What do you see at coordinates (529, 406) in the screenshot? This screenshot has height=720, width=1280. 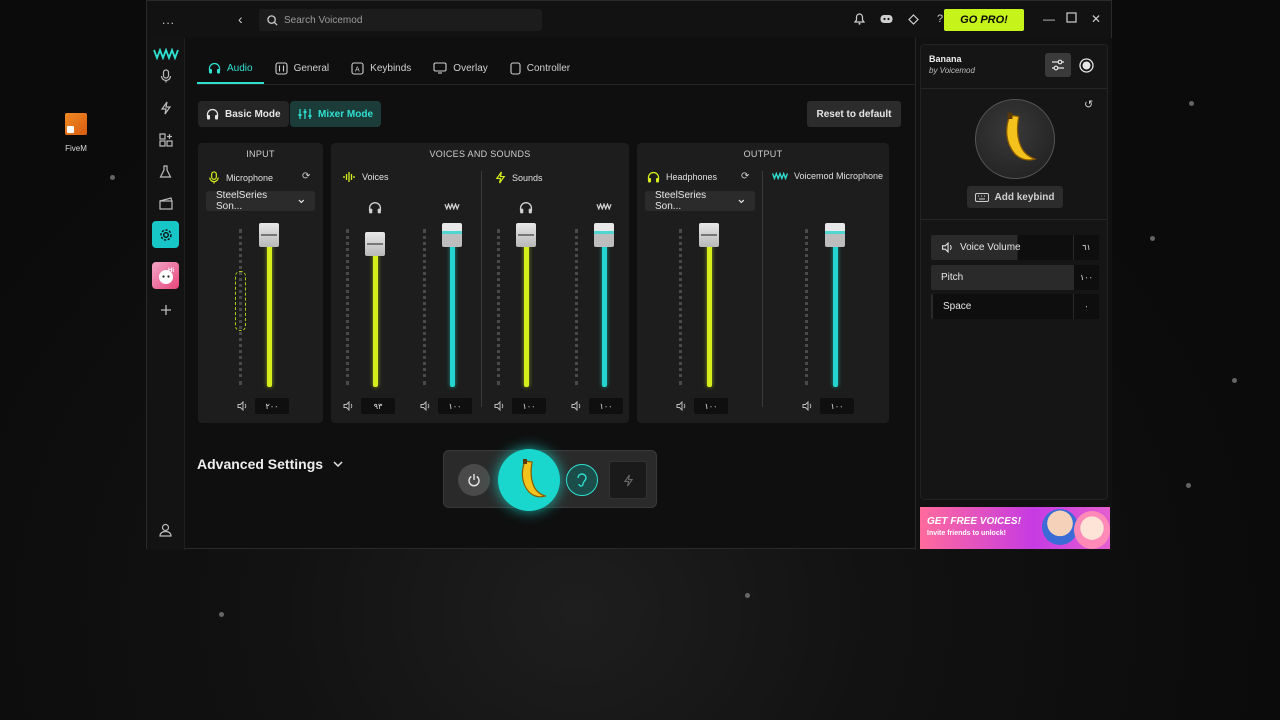 I see `sounds-monitor-value: ١٠٠` at bounding box center [529, 406].